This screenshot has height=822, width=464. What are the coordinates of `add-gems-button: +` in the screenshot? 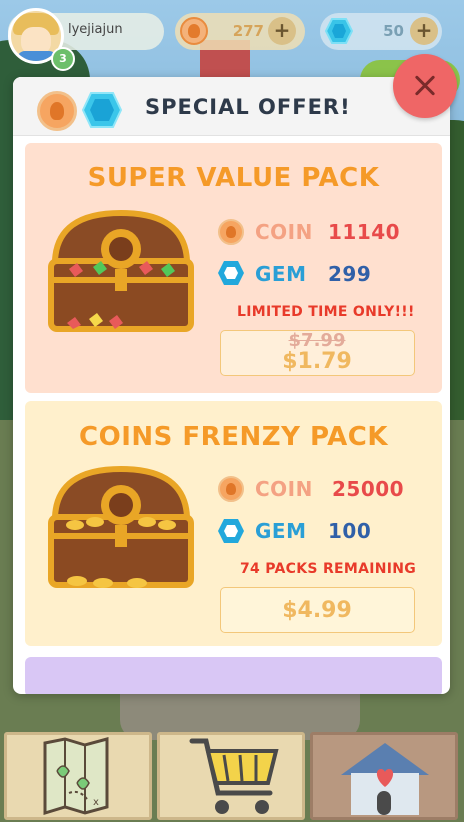 It's located at (424, 31).